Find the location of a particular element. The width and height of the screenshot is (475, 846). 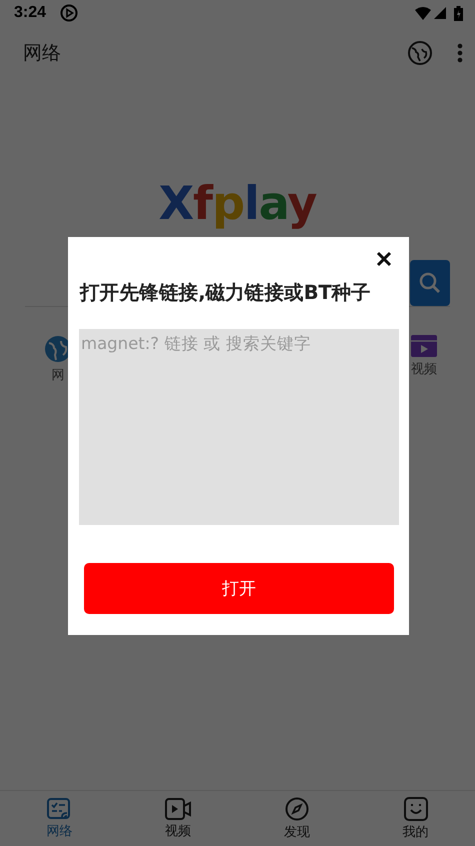

signal-icon is located at coordinates (440, 13).